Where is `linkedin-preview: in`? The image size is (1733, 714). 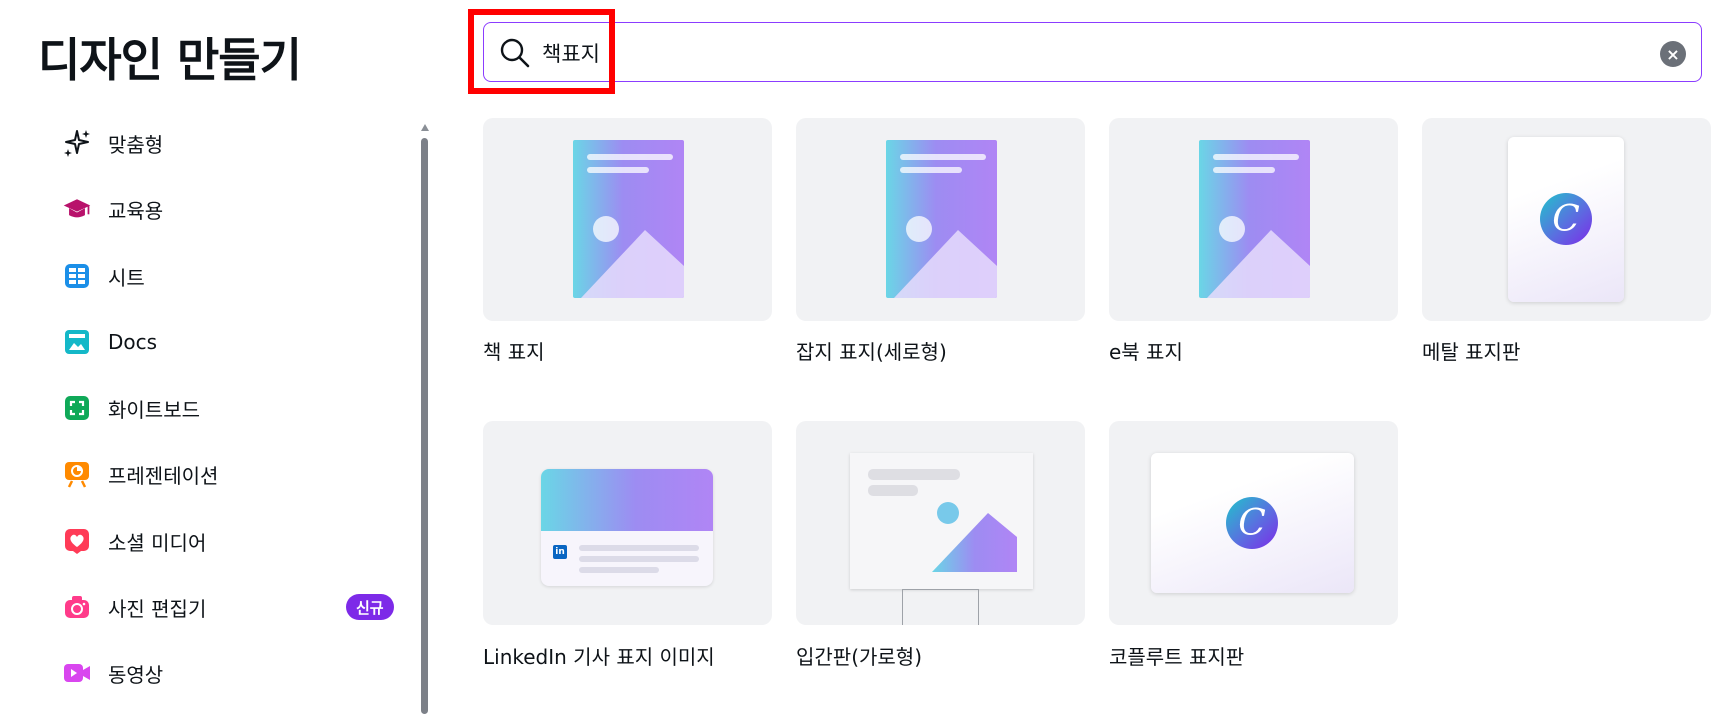 linkedin-preview: in is located at coordinates (627, 527).